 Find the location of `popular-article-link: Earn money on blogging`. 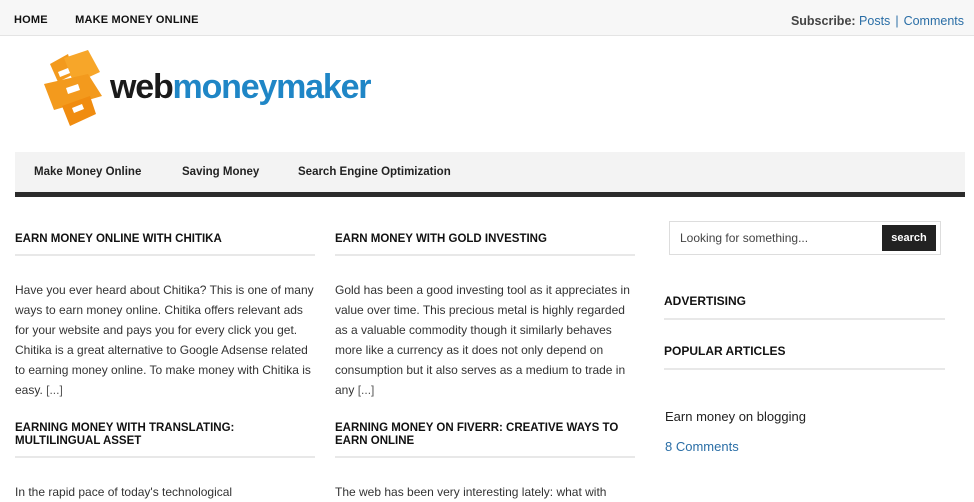

popular-article-link: Earn money on blogging is located at coordinates (735, 416).